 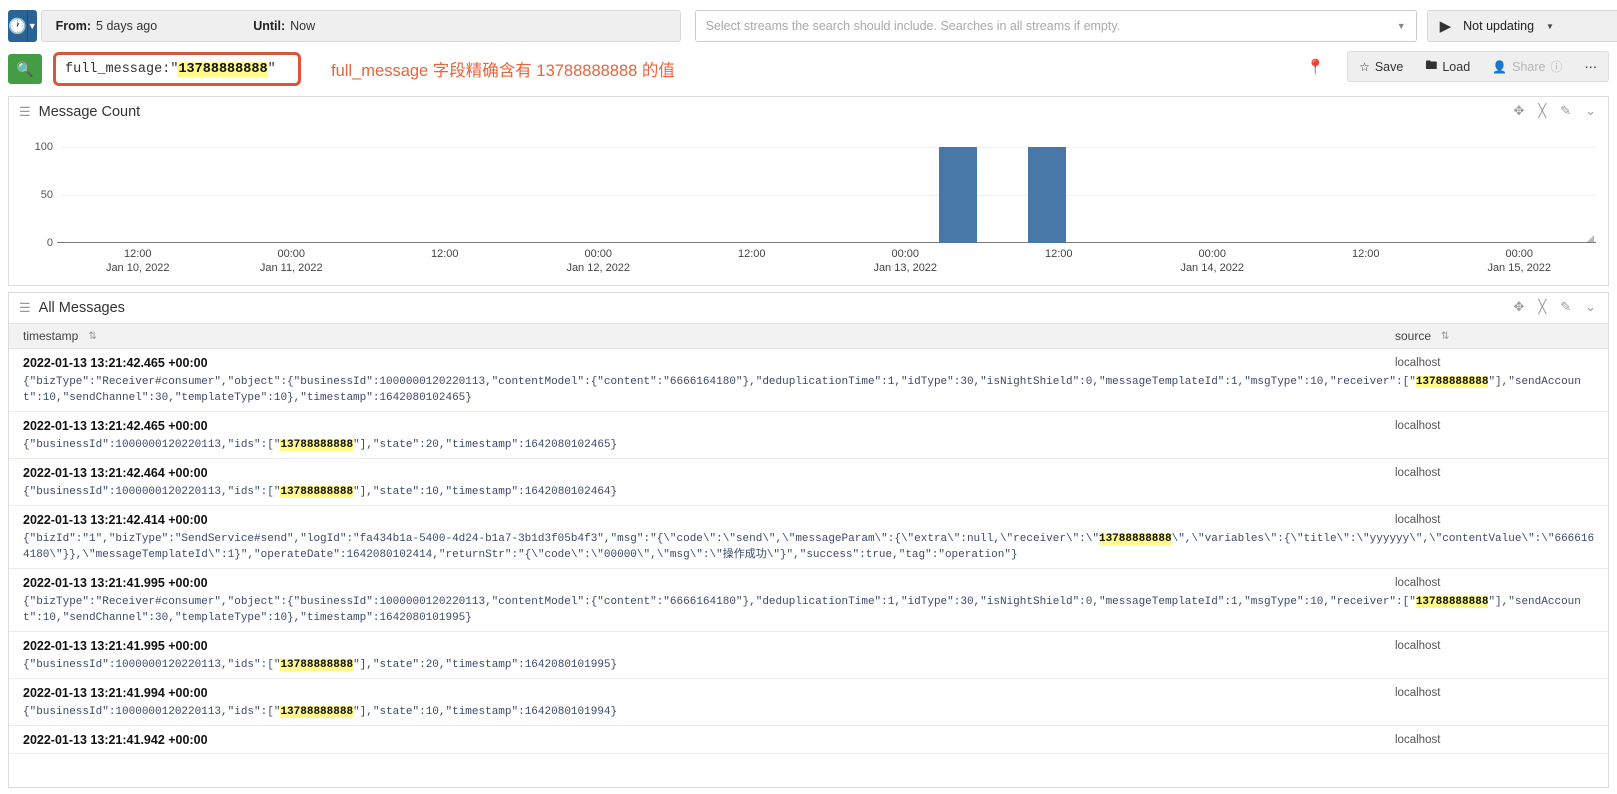 I want to click on messages-table-header: timestamp ⇅ source ⇅, so click(x=808, y=336).